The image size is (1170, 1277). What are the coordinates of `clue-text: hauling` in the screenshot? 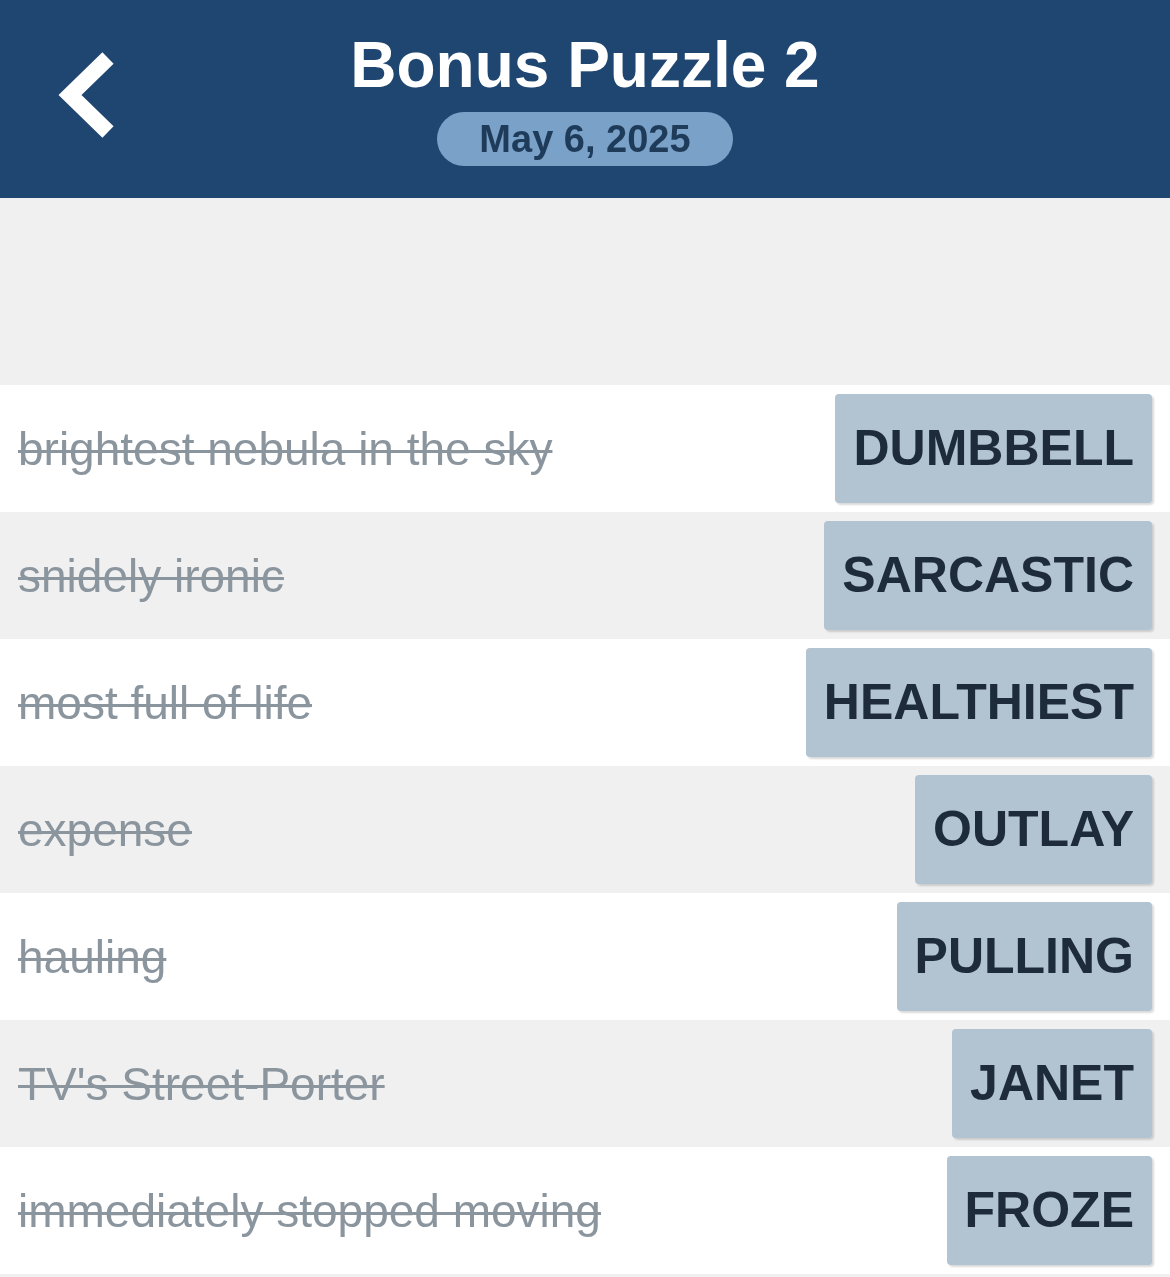 It's located at (92, 956).